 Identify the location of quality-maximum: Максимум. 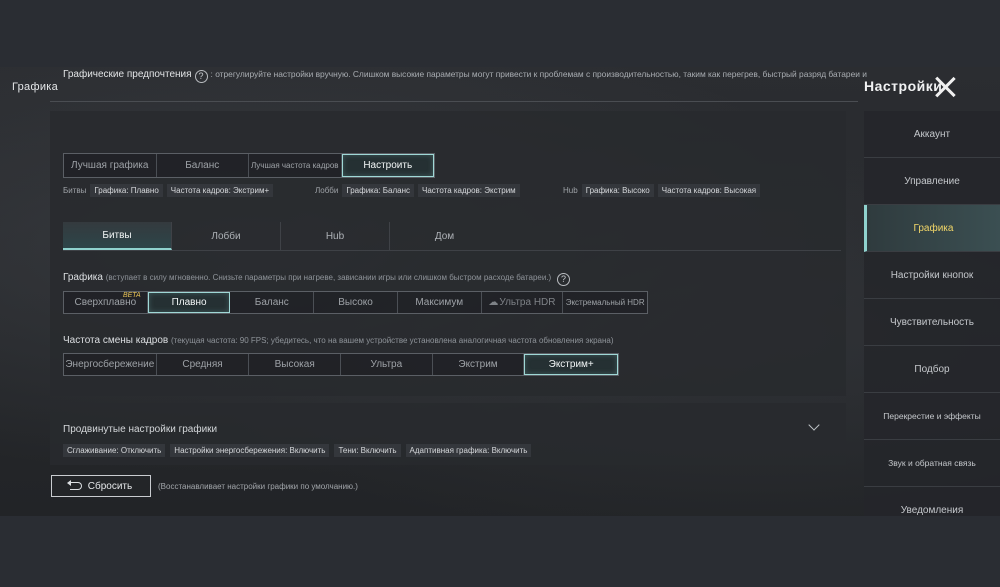
(439, 302).